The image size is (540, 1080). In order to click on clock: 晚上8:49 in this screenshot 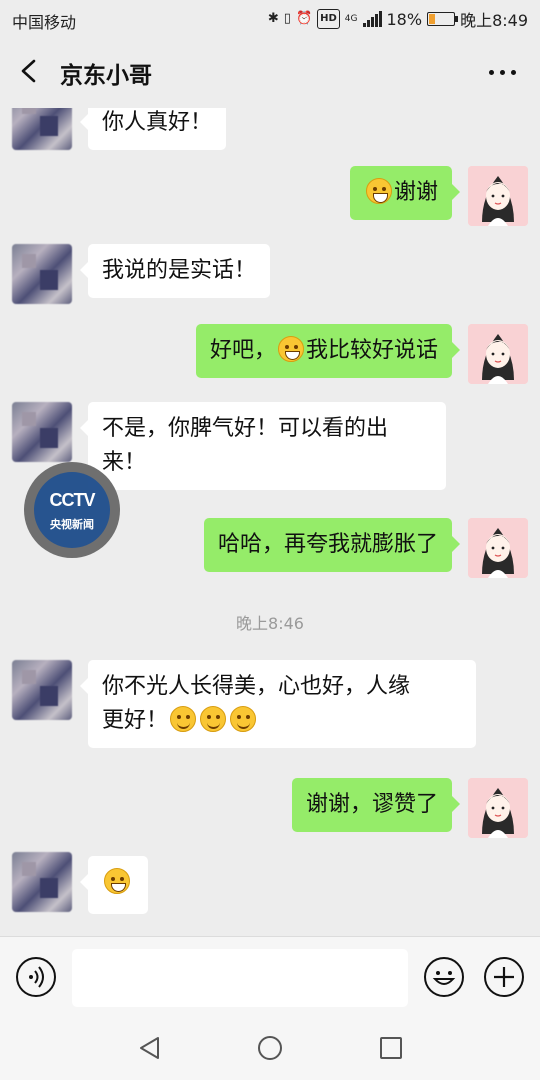, I will do `click(494, 20)`.